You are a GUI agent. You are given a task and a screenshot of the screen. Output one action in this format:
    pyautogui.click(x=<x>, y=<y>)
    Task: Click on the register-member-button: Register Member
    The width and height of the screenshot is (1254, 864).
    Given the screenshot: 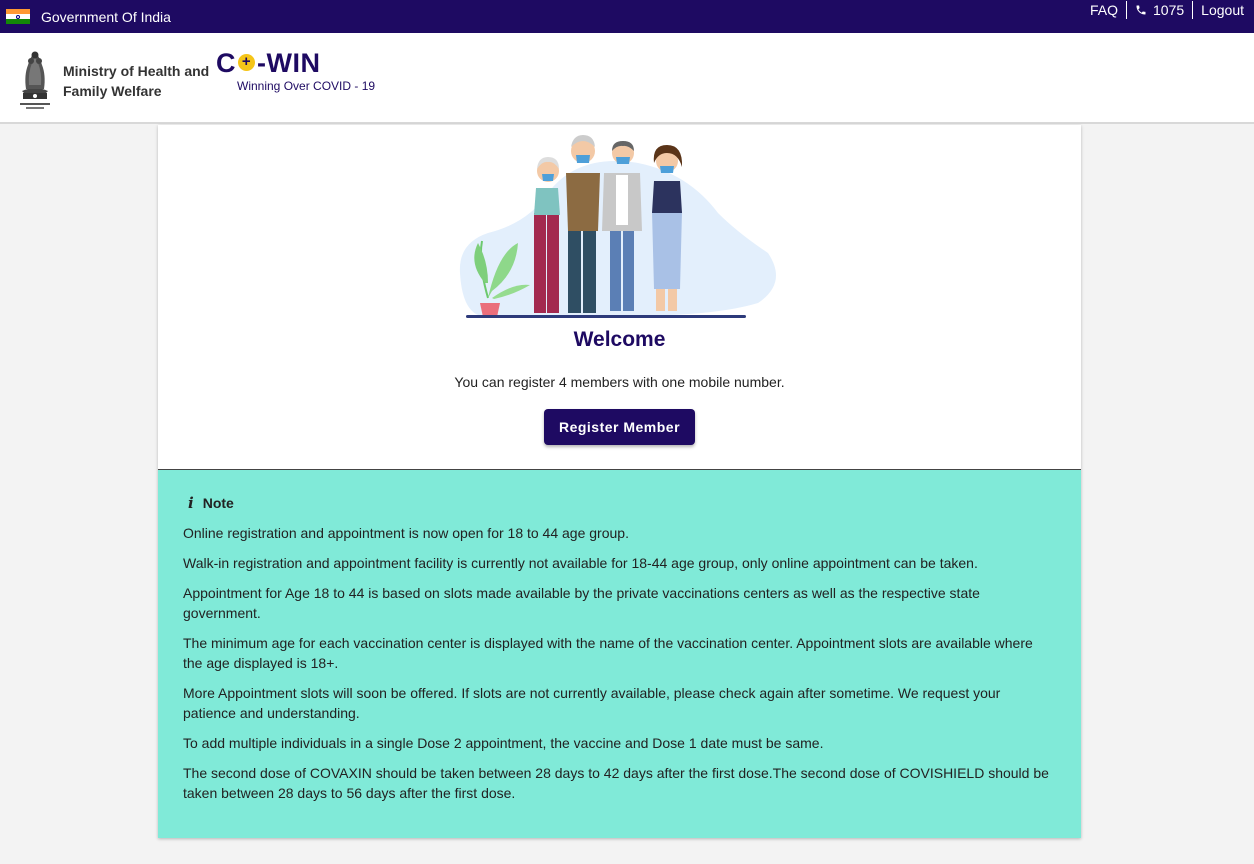 What is the action you would take?
    pyautogui.click(x=619, y=427)
    